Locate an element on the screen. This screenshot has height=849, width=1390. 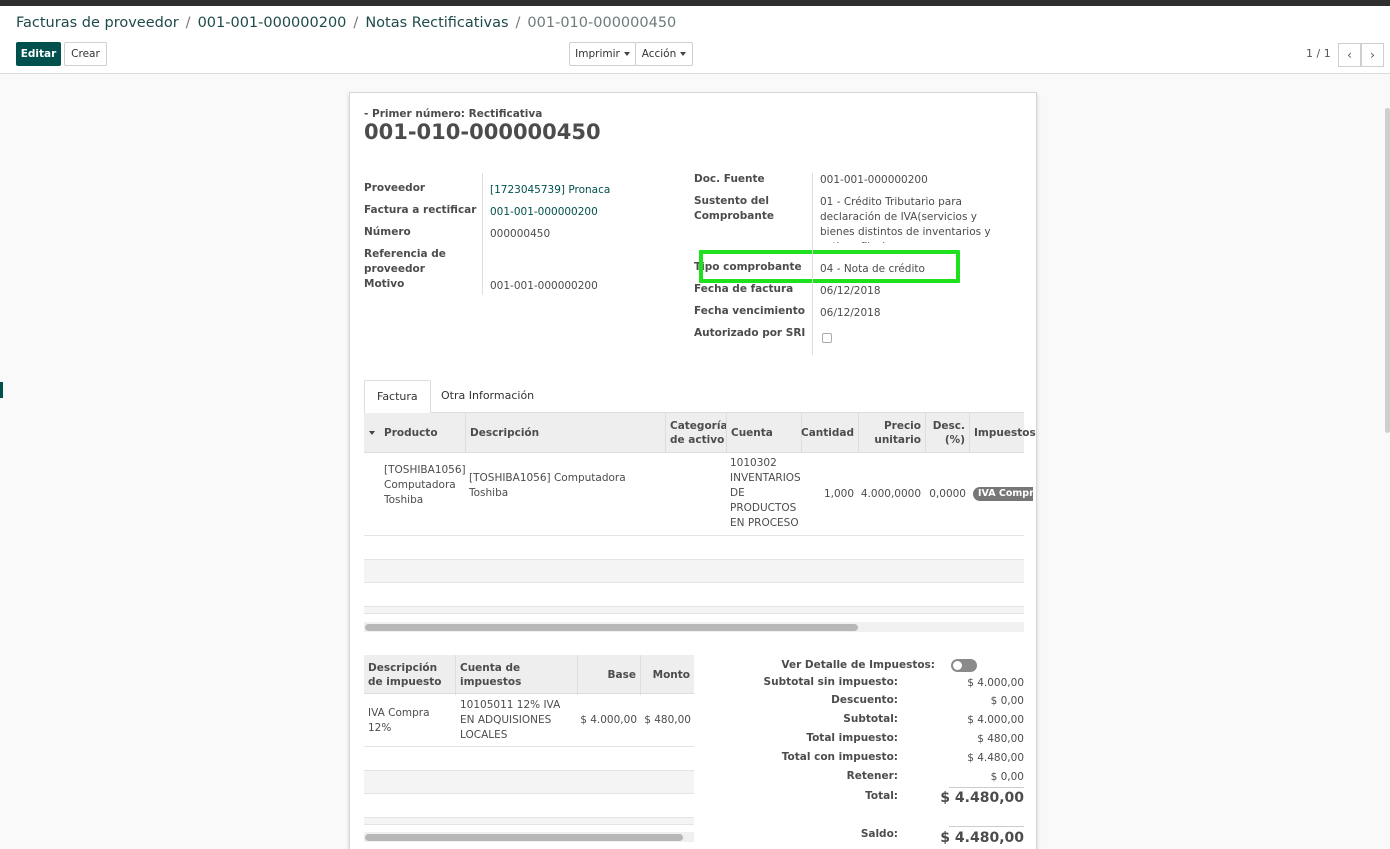
column-header-producto: Producto is located at coordinates (422, 433).